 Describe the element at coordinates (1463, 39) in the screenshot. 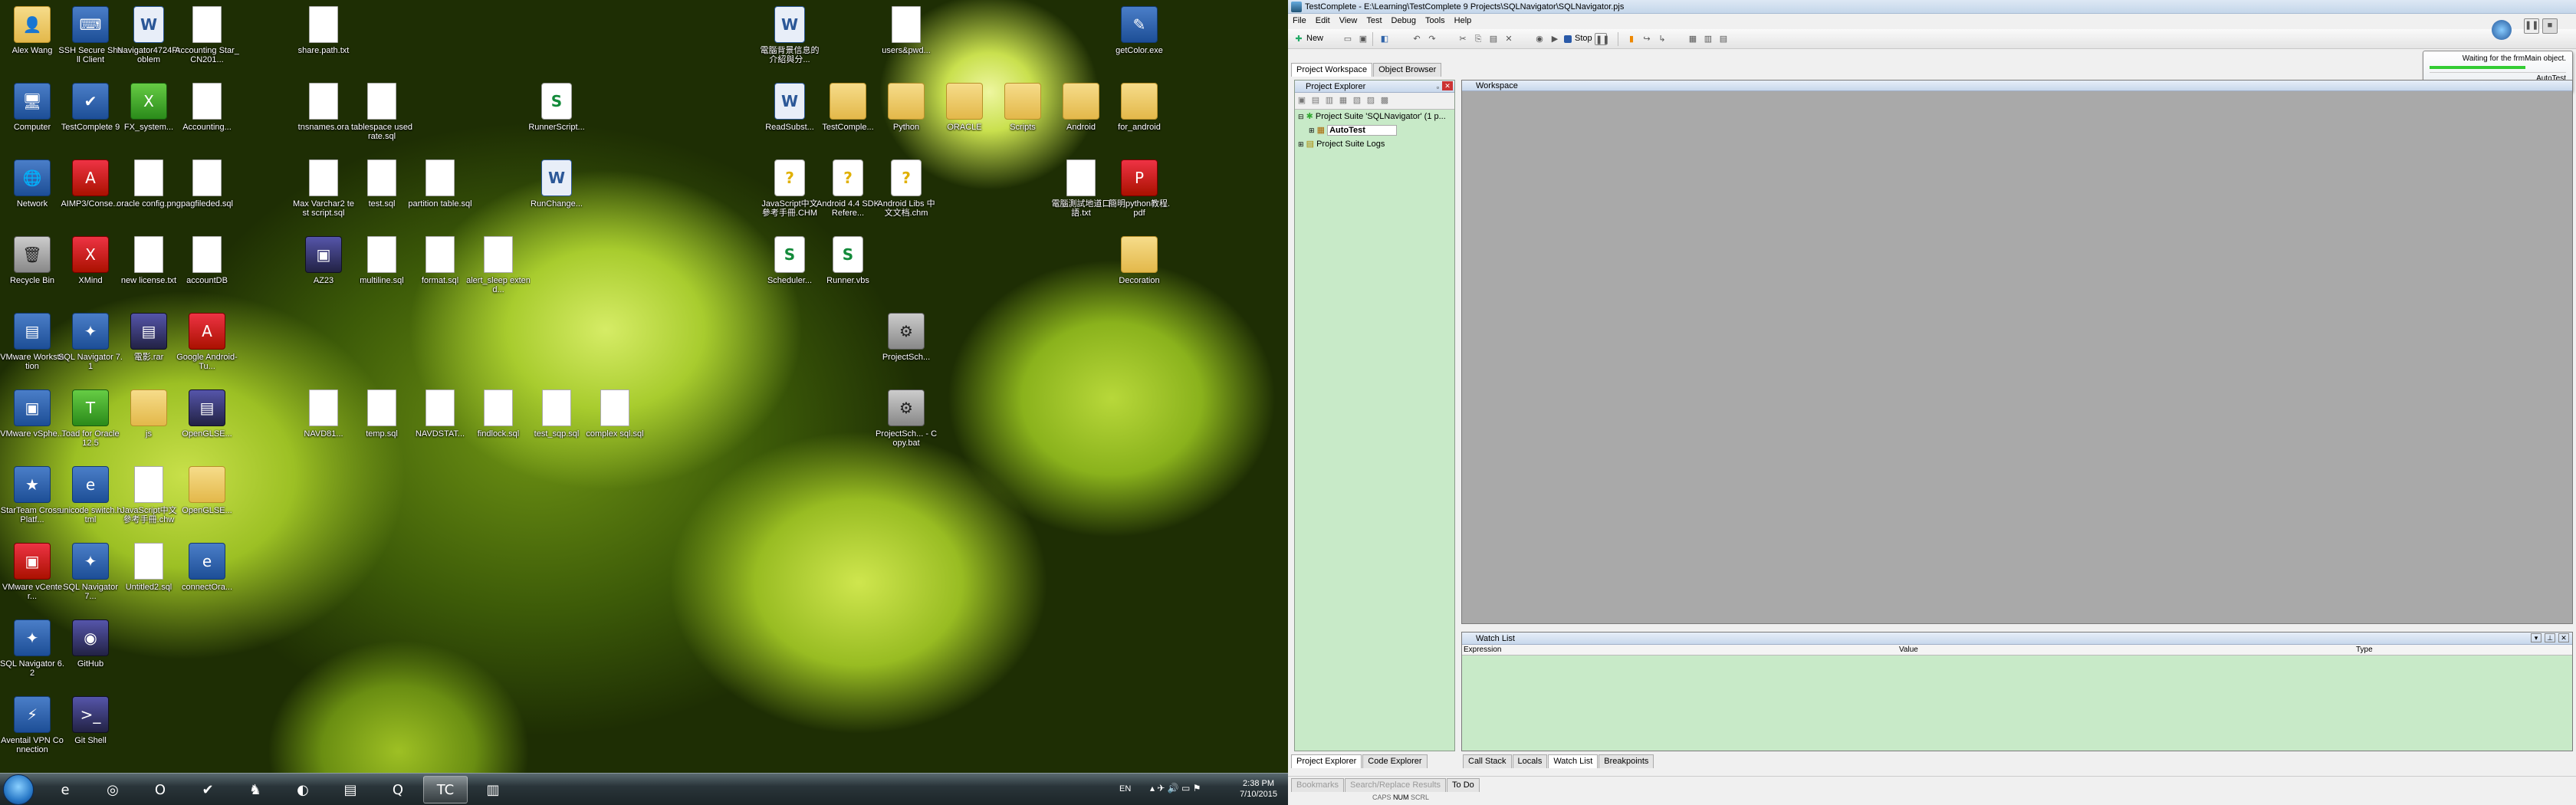

I see `cut-icon: ✂` at that location.